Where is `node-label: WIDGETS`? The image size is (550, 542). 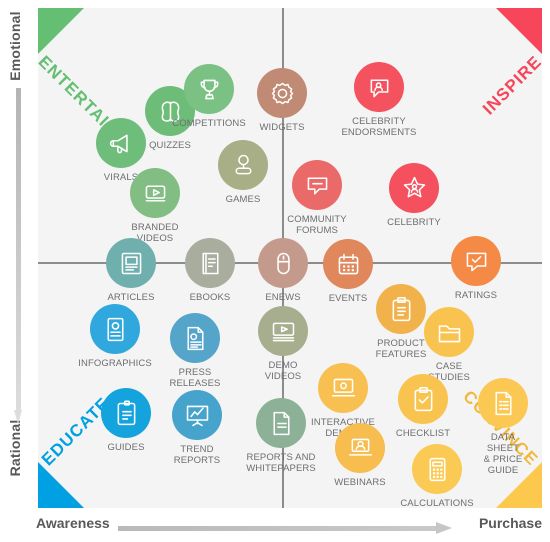
node-label: WIDGETS is located at coordinates (282, 127).